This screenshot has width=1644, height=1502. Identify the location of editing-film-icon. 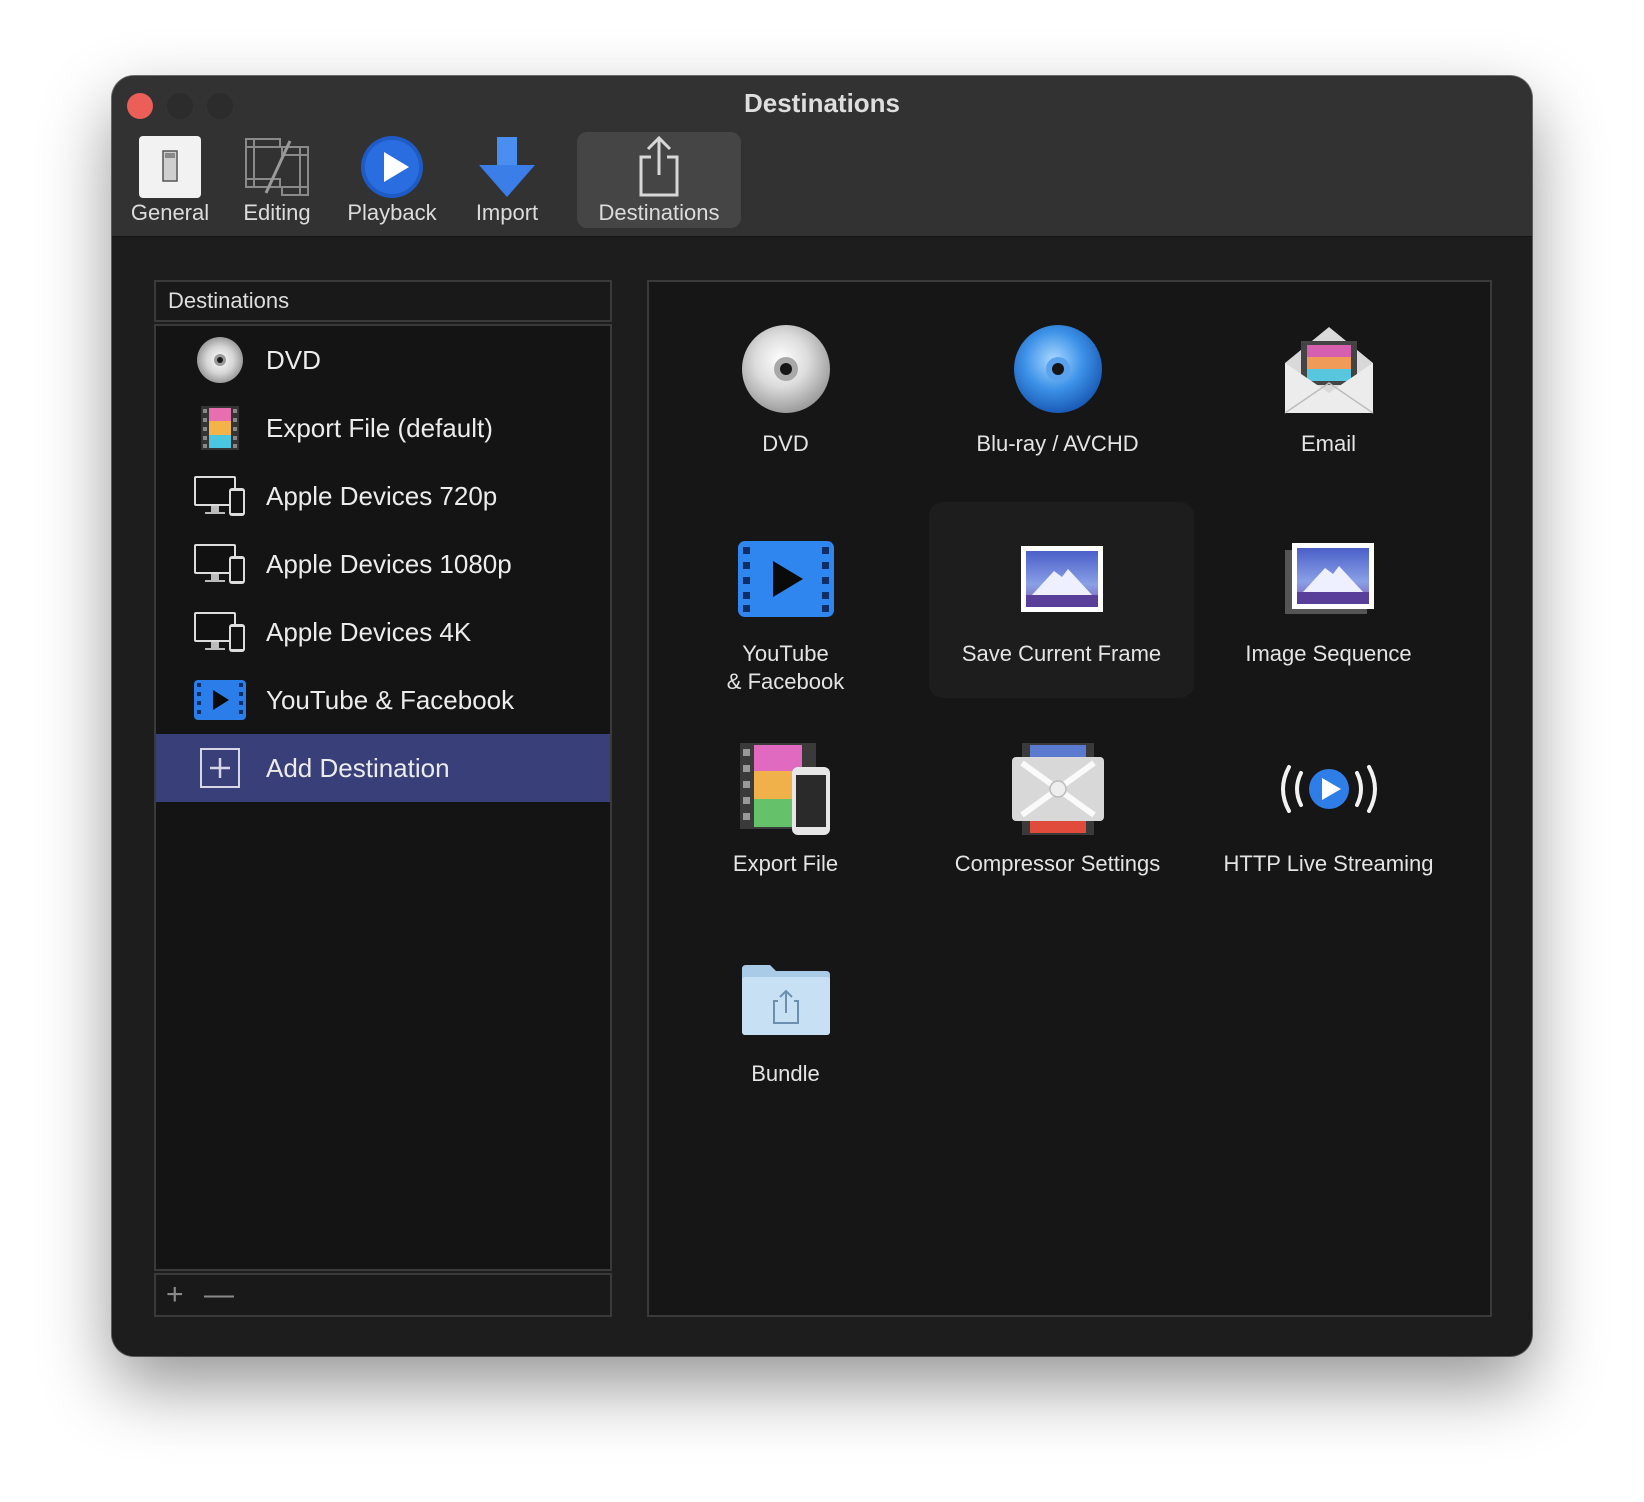
(277, 167).